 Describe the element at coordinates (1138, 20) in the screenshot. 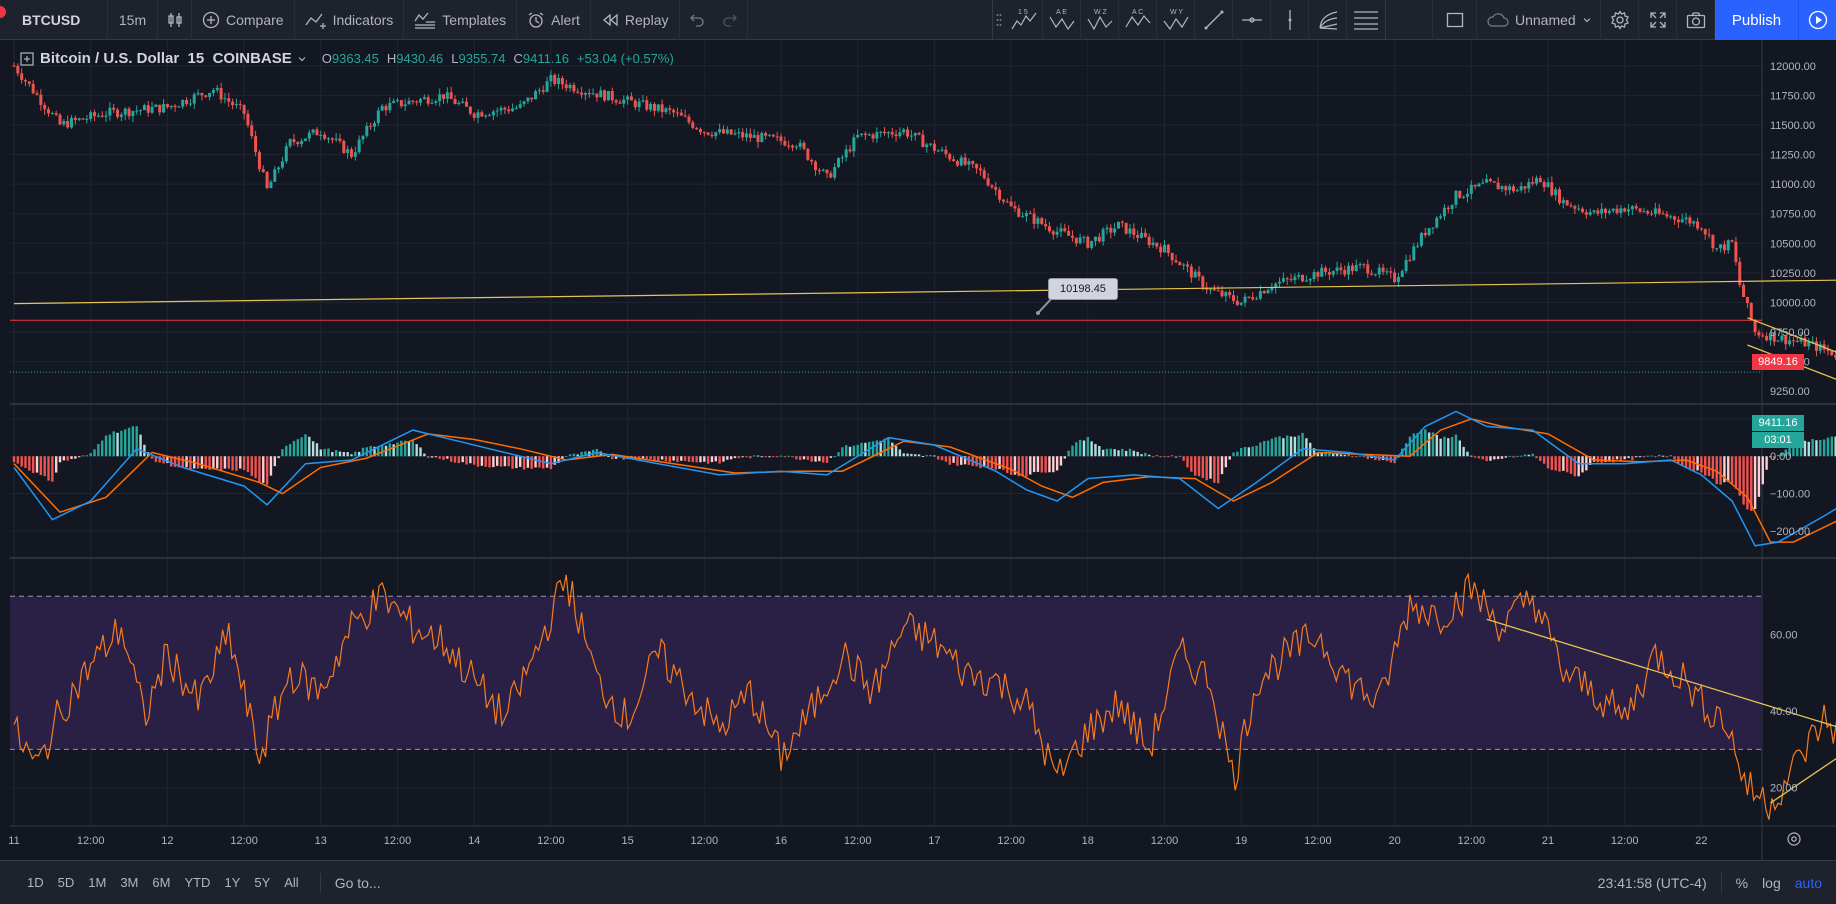

I see `elliott-double-combo-tool: A C` at that location.